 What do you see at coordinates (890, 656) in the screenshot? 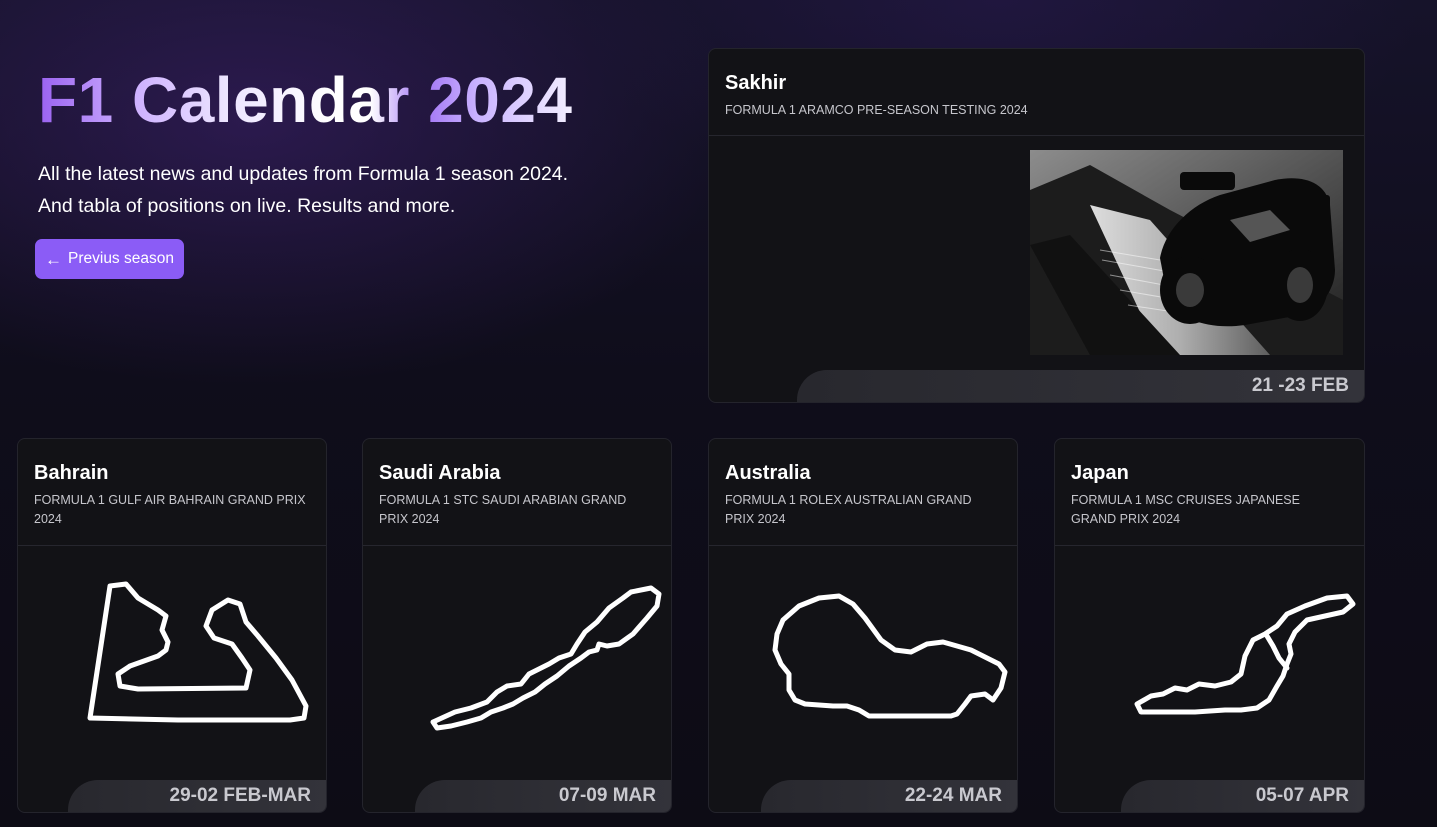
I see `albert-park-circuit-icon` at bounding box center [890, 656].